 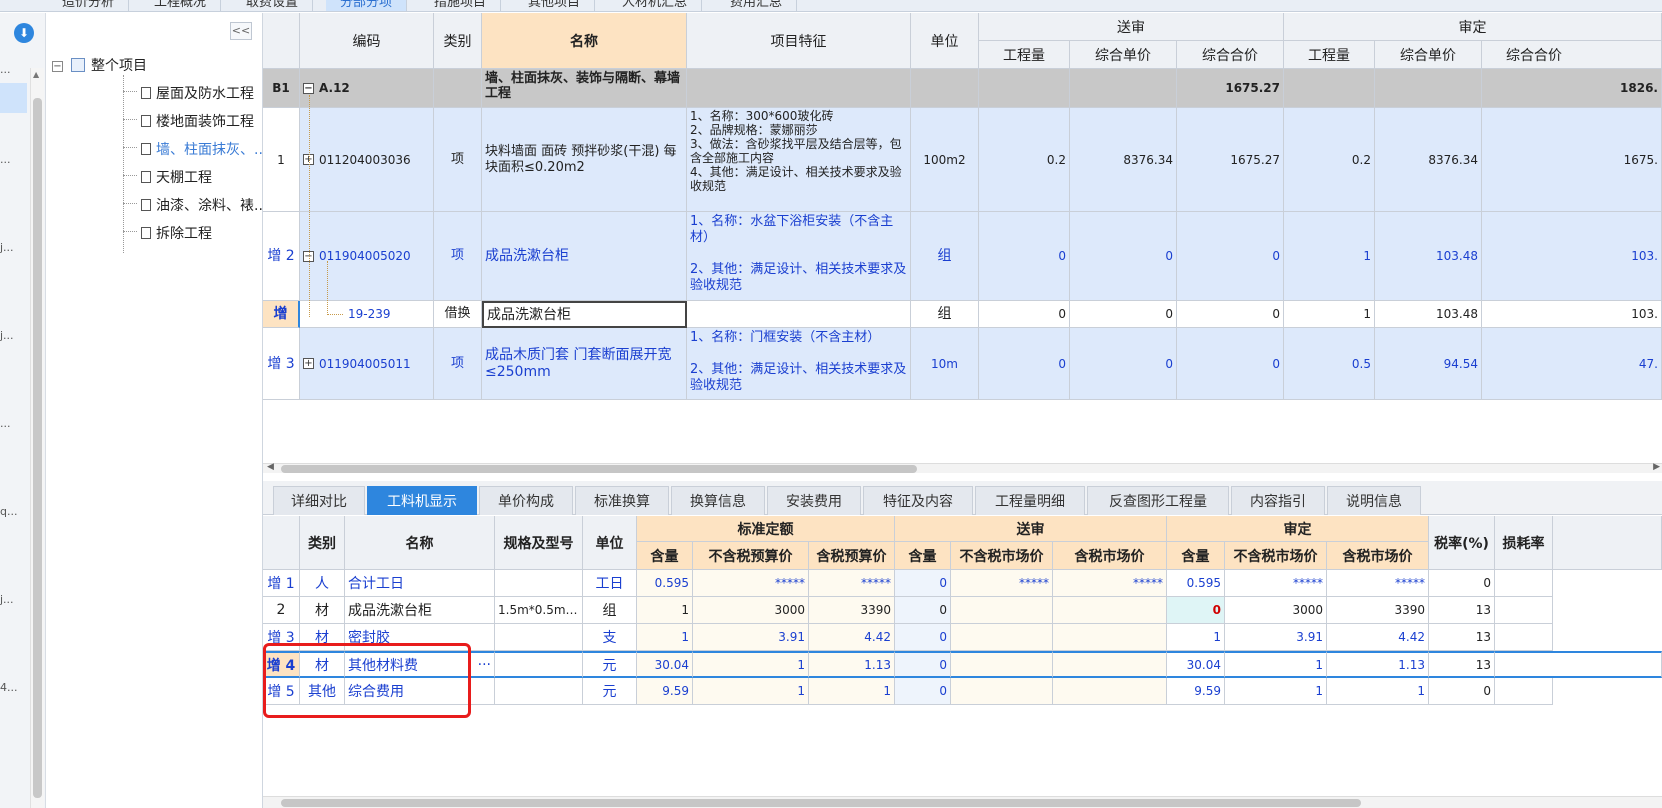 What do you see at coordinates (281, 610) in the screenshot?
I see `row-id: 2` at bounding box center [281, 610].